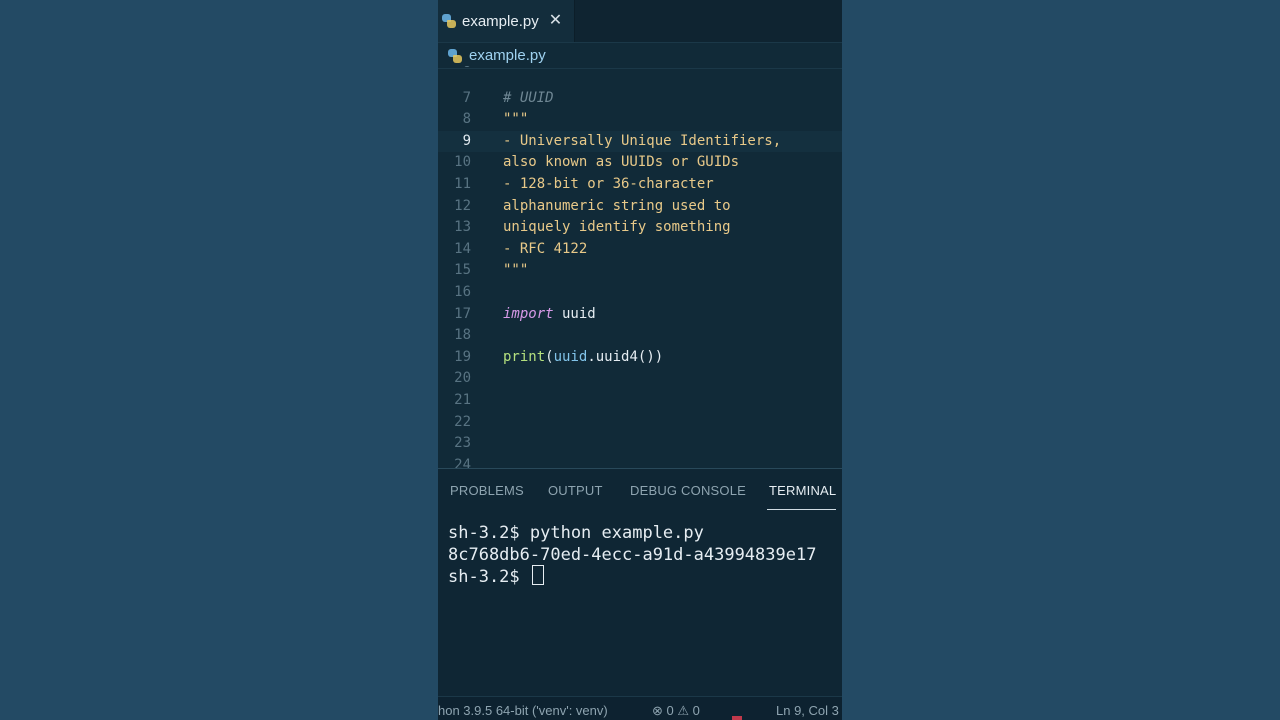 The image size is (1280, 720). What do you see at coordinates (640, 249) in the screenshot?
I see `code-line: 14 - RFC 4122` at bounding box center [640, 249].